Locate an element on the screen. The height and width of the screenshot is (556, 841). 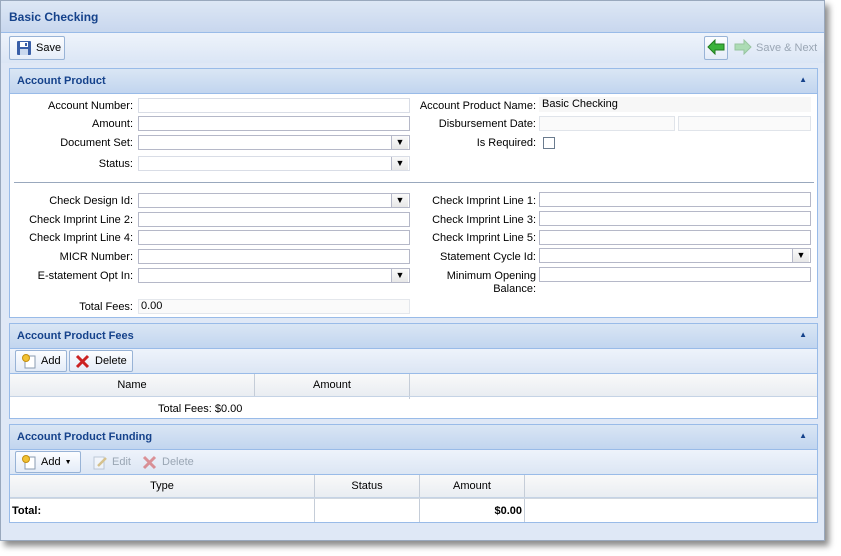
back-button is located at coordinates (716, 48).